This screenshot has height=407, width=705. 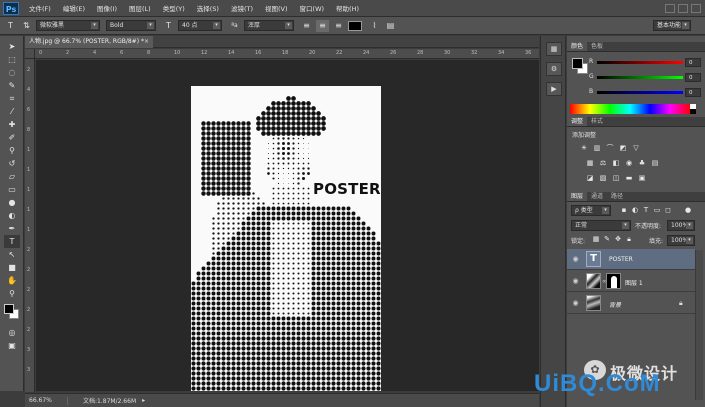 What do you see at coordinates (12, 202) in the screenshot?
I see `blur-tool-icon: ●` at bounding box center [12, 202].